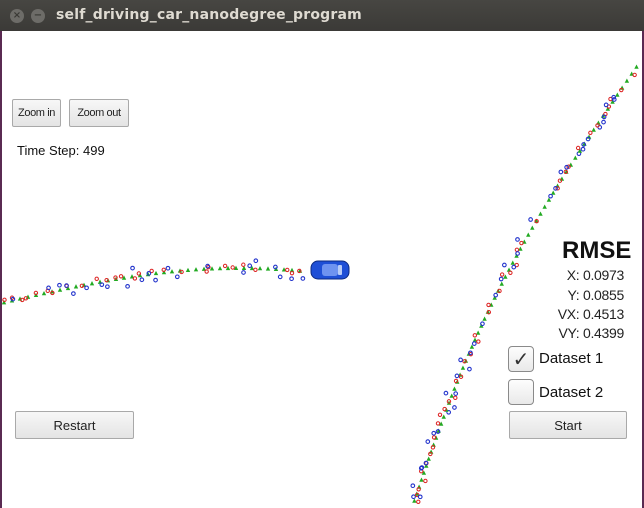 The width and height of the screenshot is (644, 508). I want to click on zoom-out-button: Zoom out, so click(99, 113).